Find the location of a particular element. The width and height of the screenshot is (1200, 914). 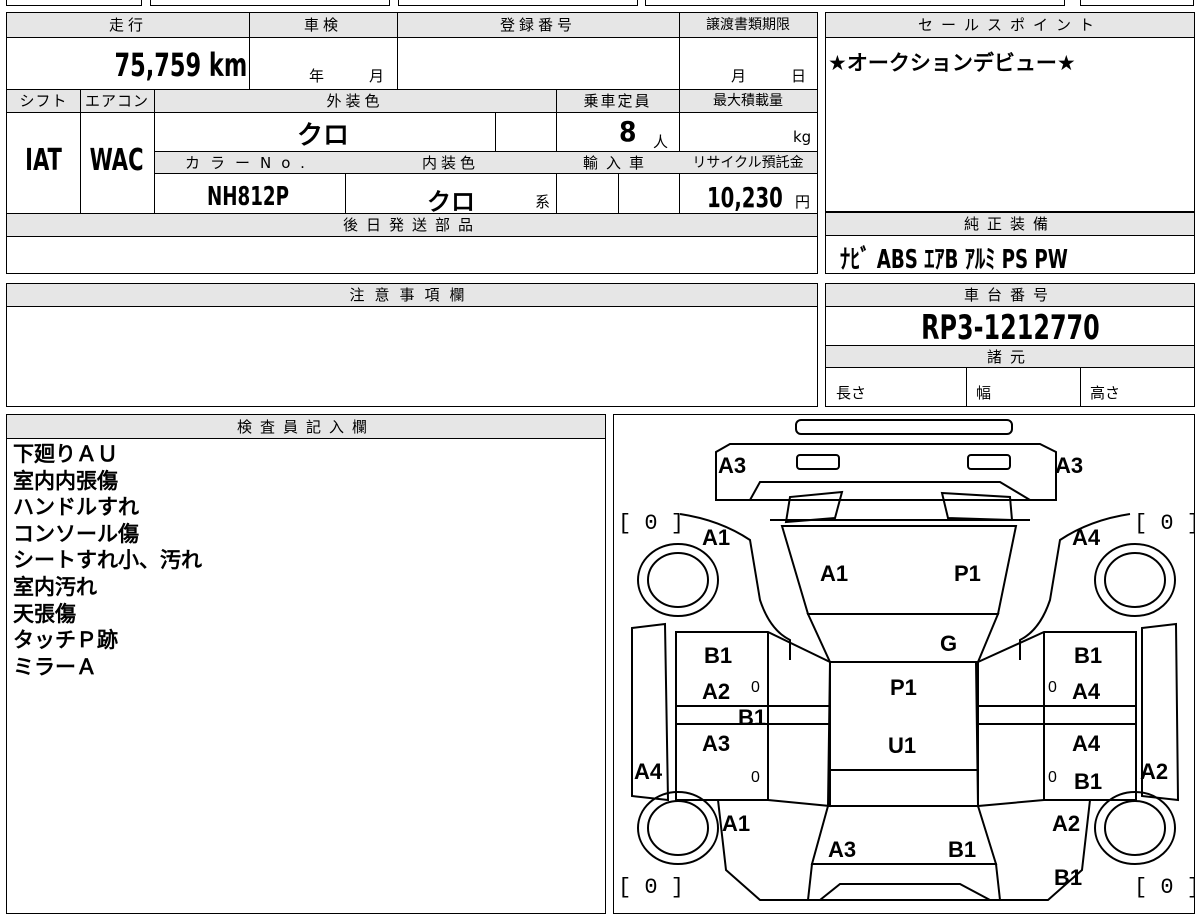

inspector-line: ミラーＡ is located at coordinates (55, 666).